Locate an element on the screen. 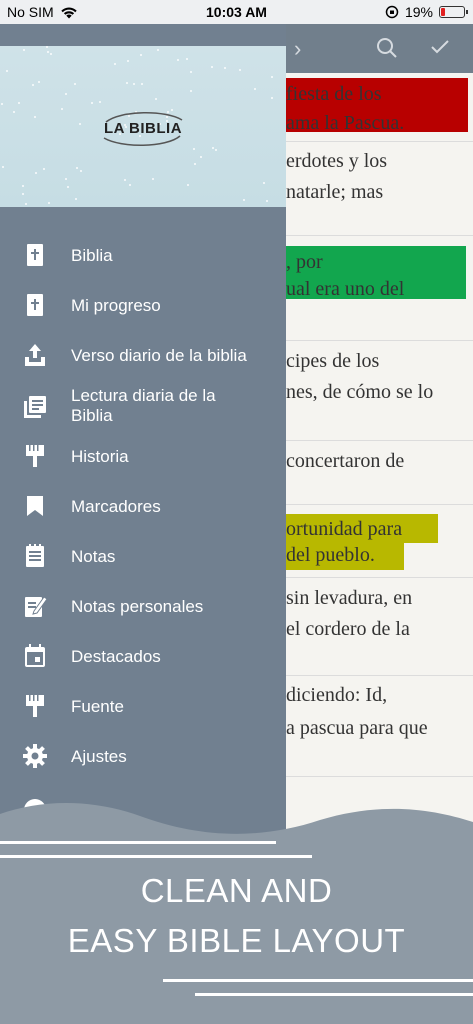 Image resolution: width=473 pixels, height=1024 pixels. menu-item-label: Destacados is located at coordinates (116, 656).